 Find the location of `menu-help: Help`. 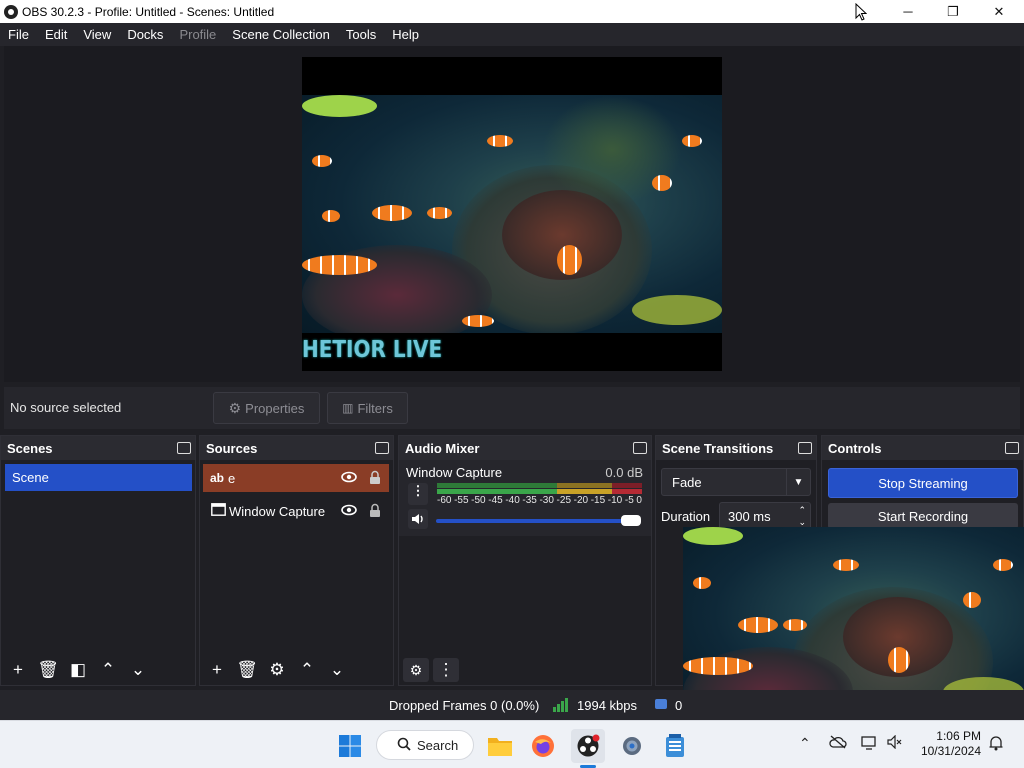

menu-help: Help is located at coordinates (405, 34).